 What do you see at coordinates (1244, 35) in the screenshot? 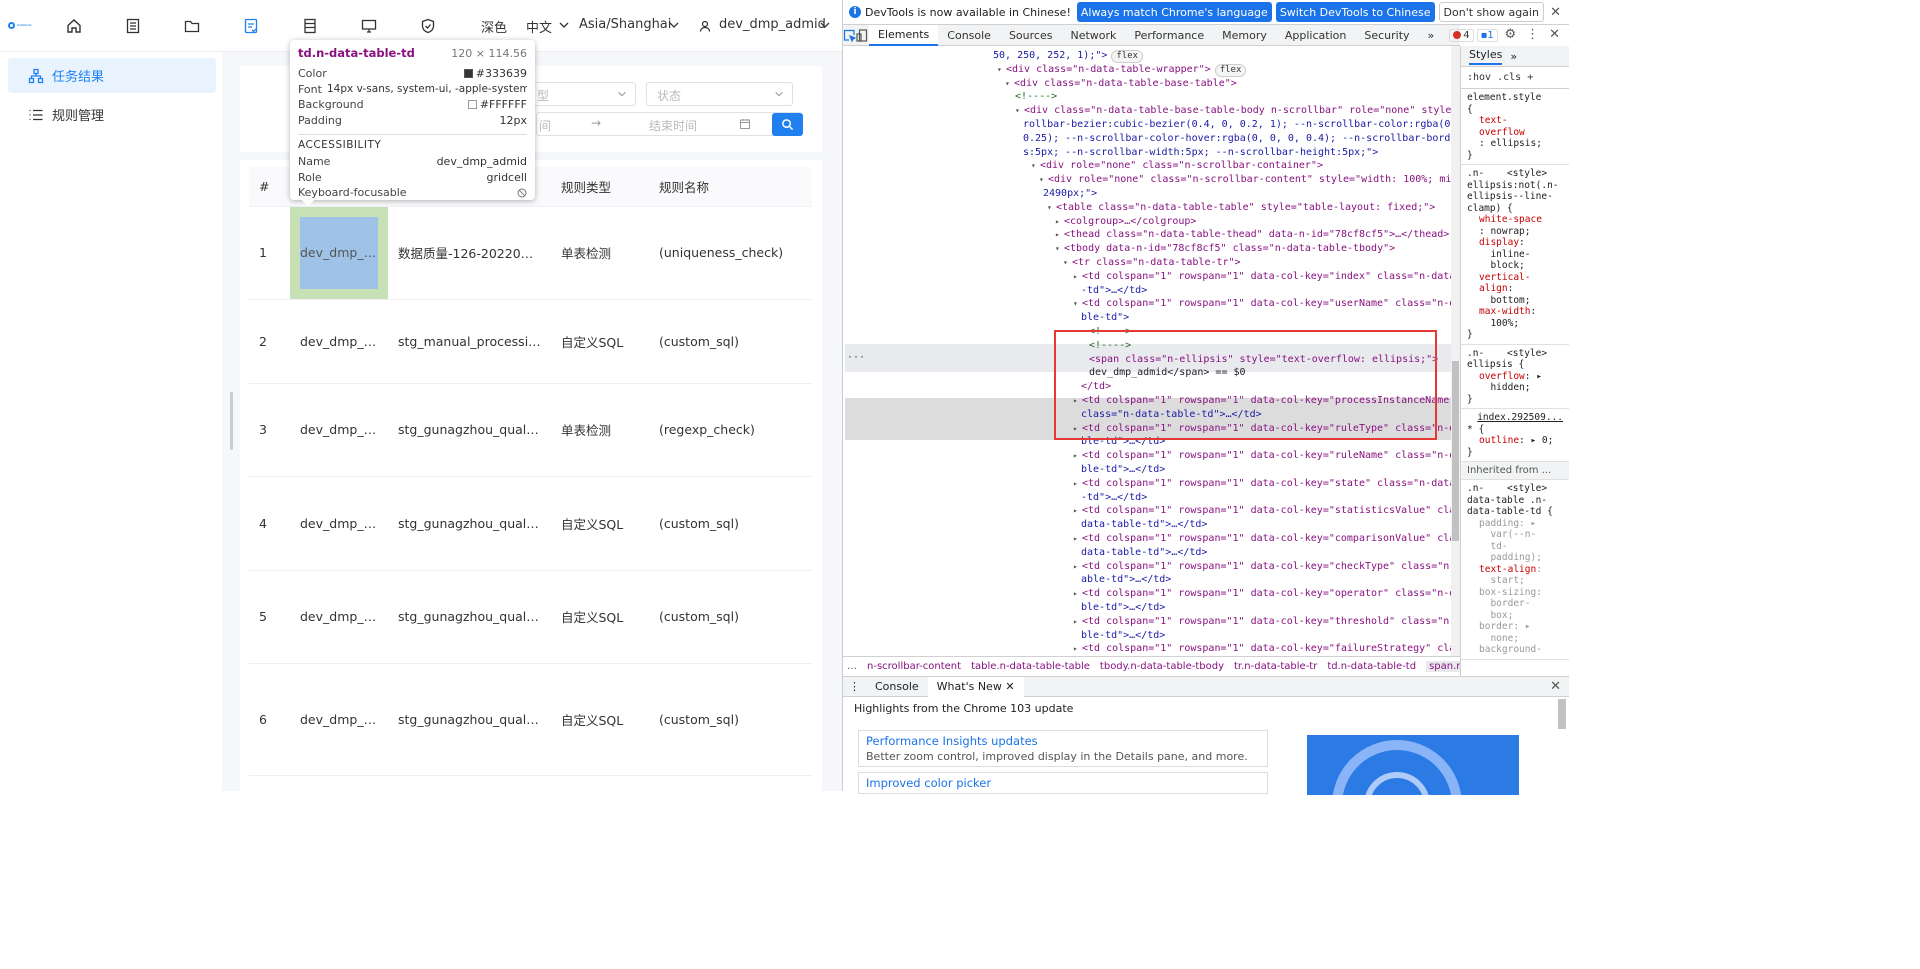
I see `tab-memory: Memory` at bounding box center [1244, 35].